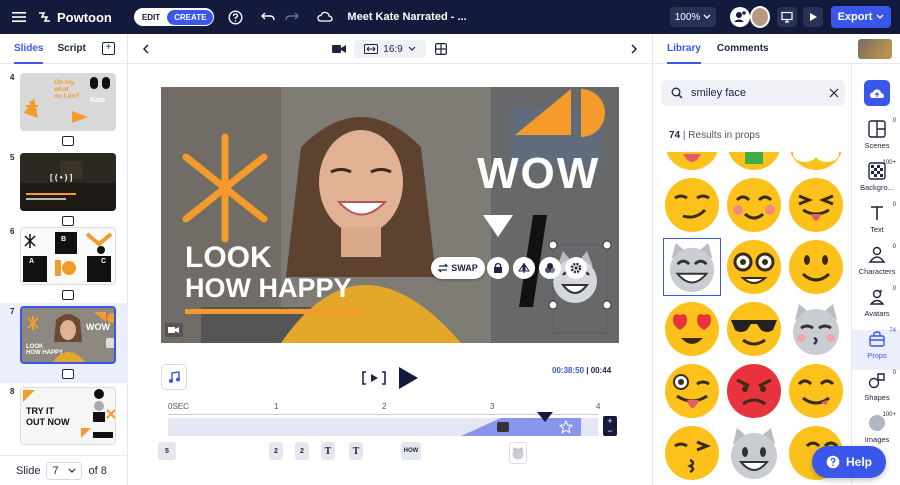  I want to click on timeline-element-cat, so click(518, 453).